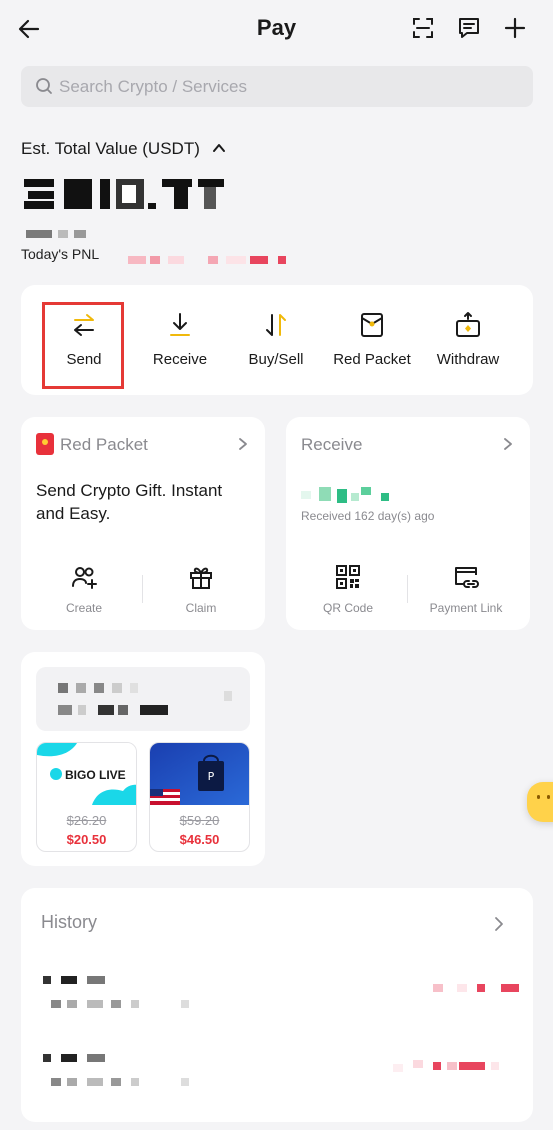  What do you see at coordinates (143, 759) in the screenshot?
I see `gift-card-shop-card: BIGO LIVE $26.20 $20.50 P $59.20 $46.50` at bounding box center [143, 759].